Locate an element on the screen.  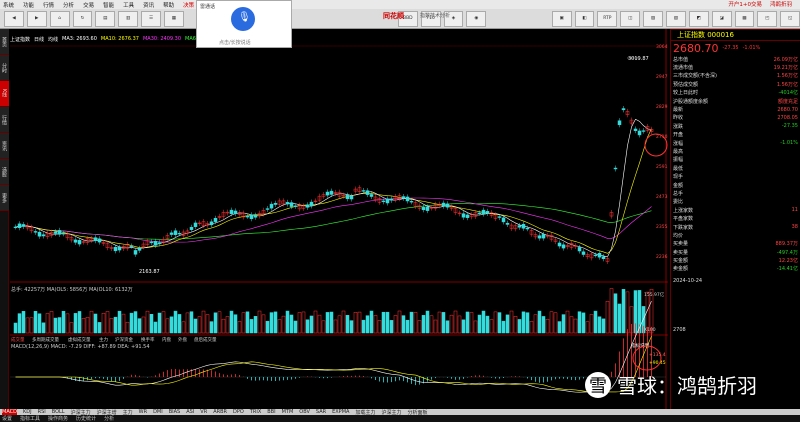
kline-button: ▥ is located at coordinates (128, 18).